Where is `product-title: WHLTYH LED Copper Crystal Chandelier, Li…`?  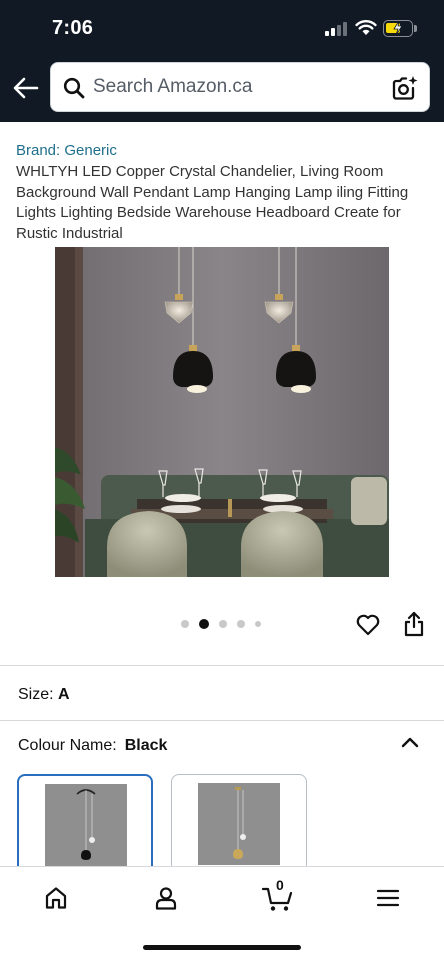
product-title: WHLTYH LED Copper Crystal Chandelier, Li… is located at coordinates (212, 202).